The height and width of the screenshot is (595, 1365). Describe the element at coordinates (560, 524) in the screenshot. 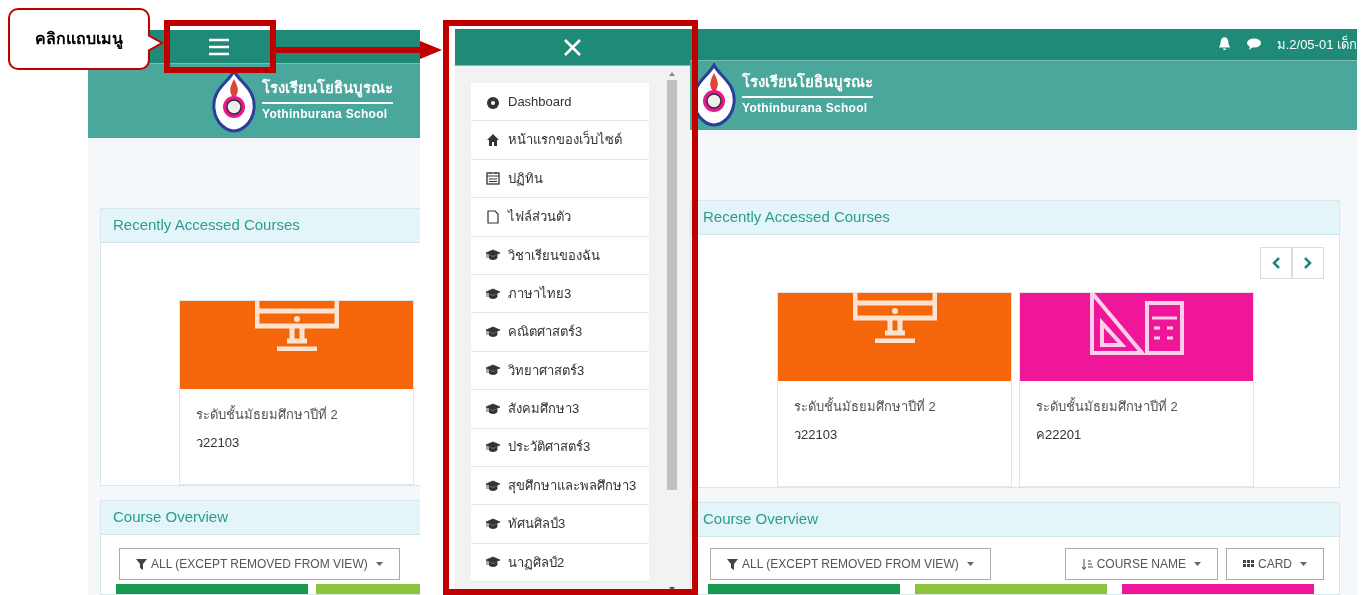

I see `drawer-menu-item: ทัศนศิลป์3` at that location.